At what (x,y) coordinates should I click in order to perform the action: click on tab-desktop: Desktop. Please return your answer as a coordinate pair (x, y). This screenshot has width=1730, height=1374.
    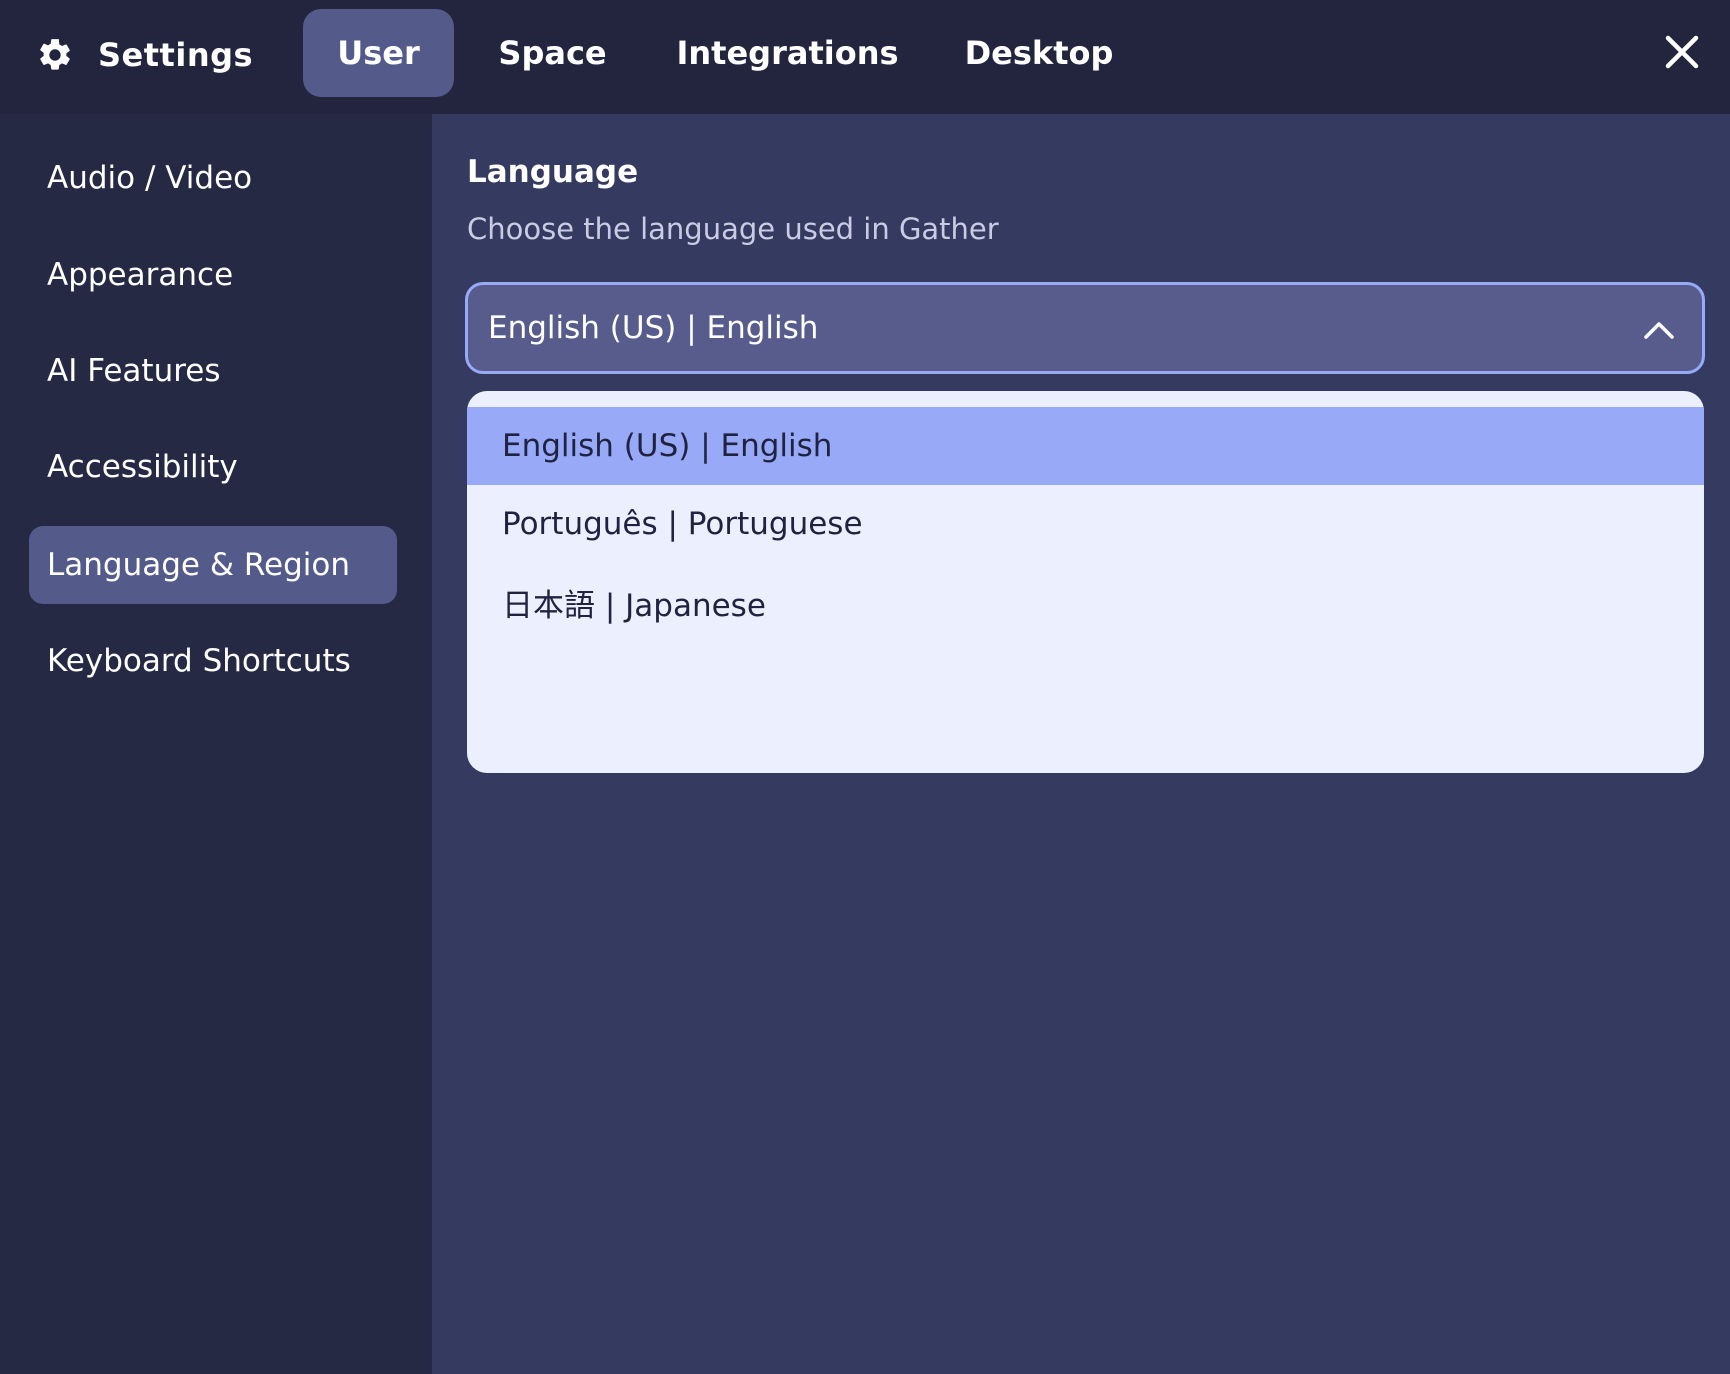
    Looking at the image, I should click on (1039, 53).